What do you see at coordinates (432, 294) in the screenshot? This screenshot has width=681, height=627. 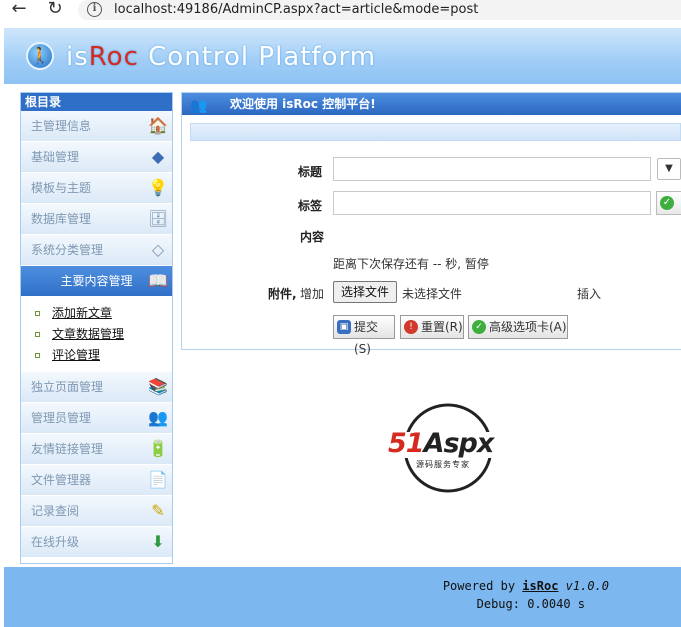 I see `no-file-text: 未选择文件` at bounding box center [432, 294].